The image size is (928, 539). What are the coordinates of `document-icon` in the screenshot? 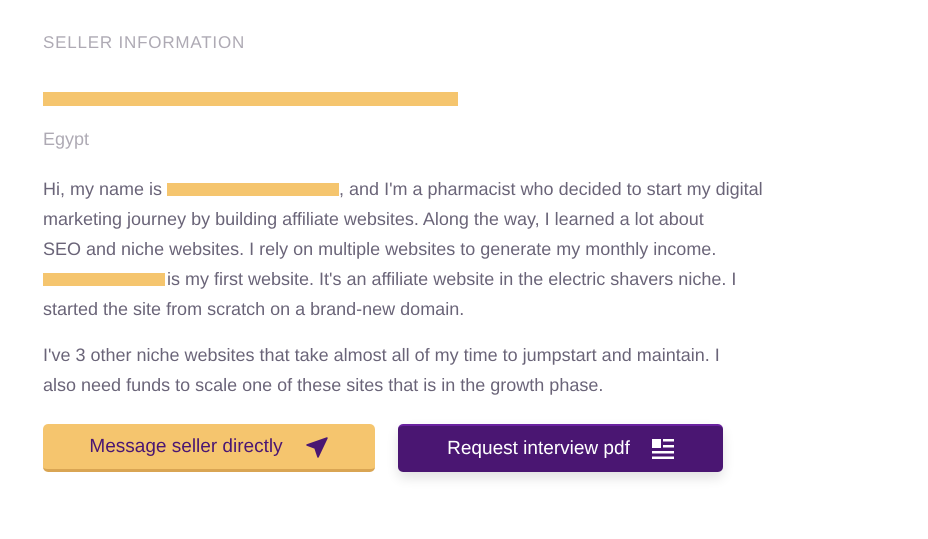 It's located at (663, 449).